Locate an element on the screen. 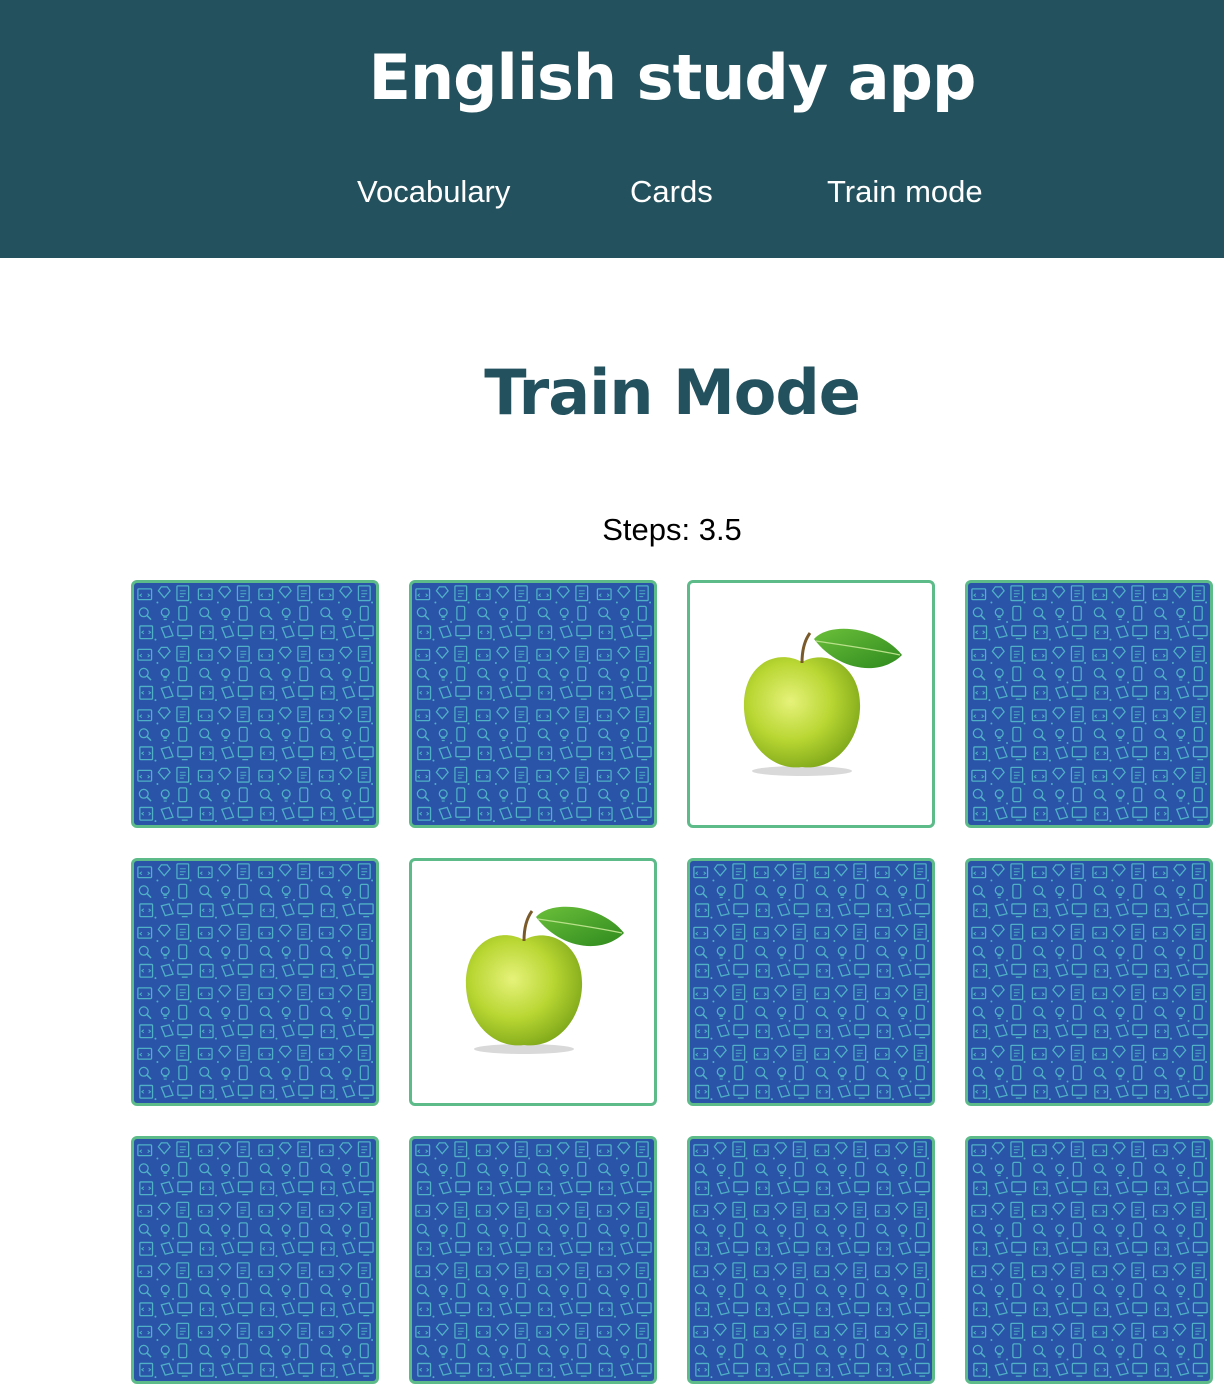 This screenshot has height=1384, width=1224. steps-counter: Steps: 3.5 is located at coordinates (612, 530).